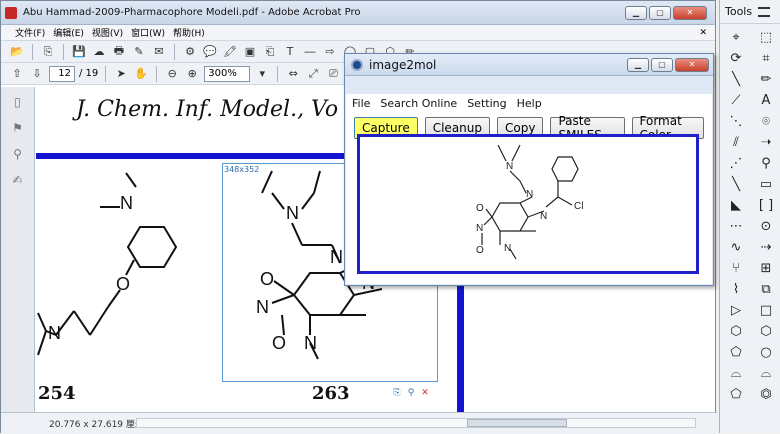 The height and width of the screenshot is (434, 780). Describe the element at coordinates (480, 208) in the screenshot. I see `svg-text: O` at that location.